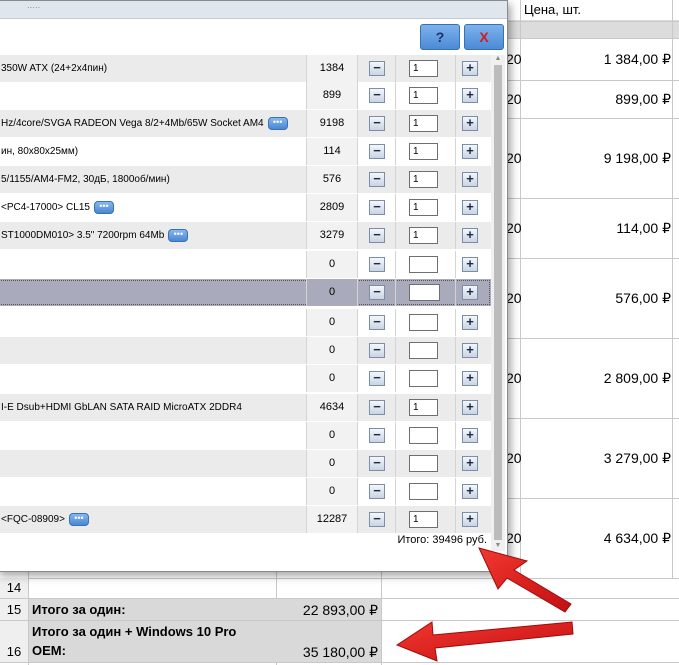  What do you see at coordinates (79, 609) in the screenshot?
I see `total-one-label: Итого за один:` at bounding box center [79, 609].